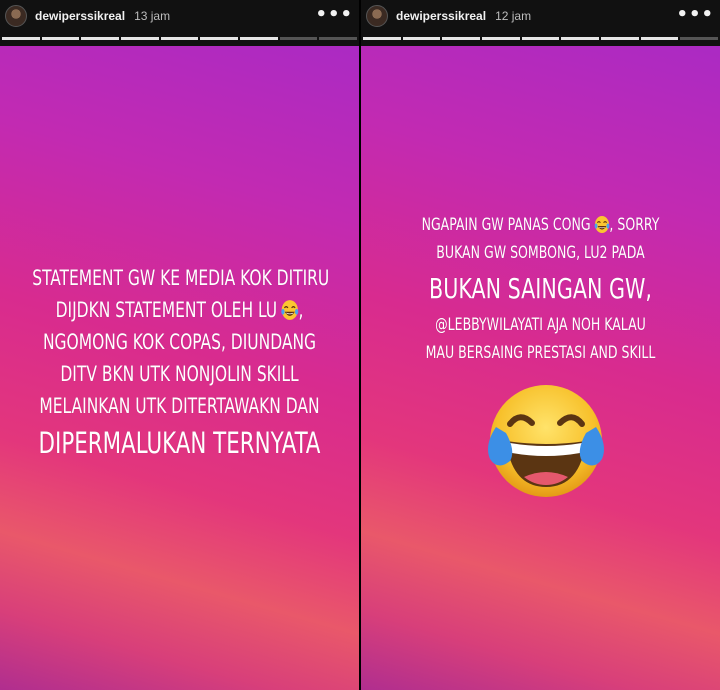 The height and width of the screenshot is (690, 720). Describe the element at coordinates (152, 16) in the screenshot. I see `story-timestamp: 13 jam` at that location.